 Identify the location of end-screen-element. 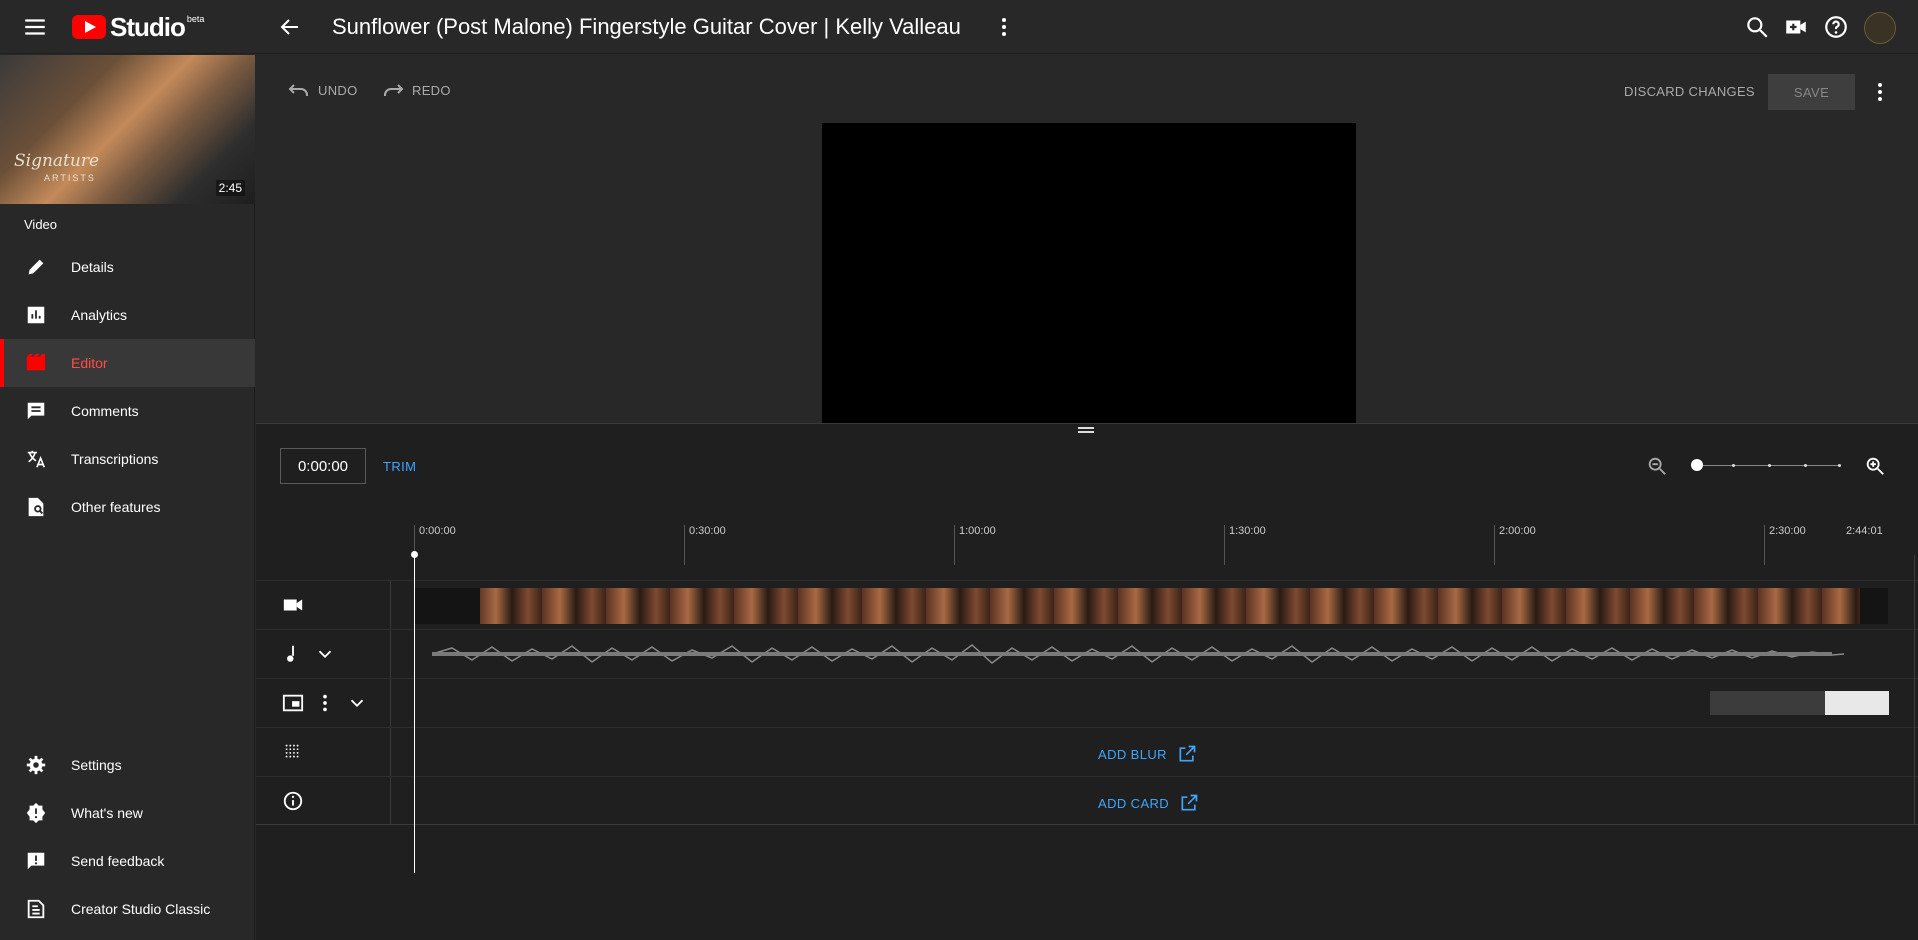
(1857, 703).